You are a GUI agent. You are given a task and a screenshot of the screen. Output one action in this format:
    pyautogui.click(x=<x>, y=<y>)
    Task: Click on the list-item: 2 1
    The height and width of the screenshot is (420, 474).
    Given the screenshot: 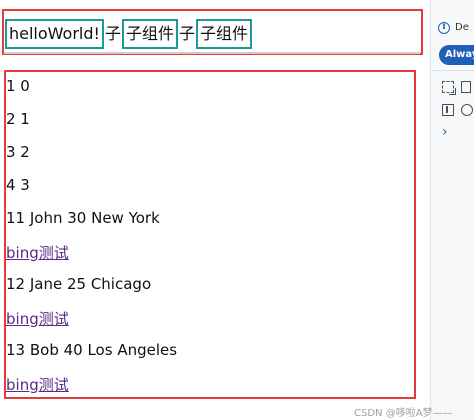 What is the action you would take?
    pyautogui.click(x=18, y=119)
    